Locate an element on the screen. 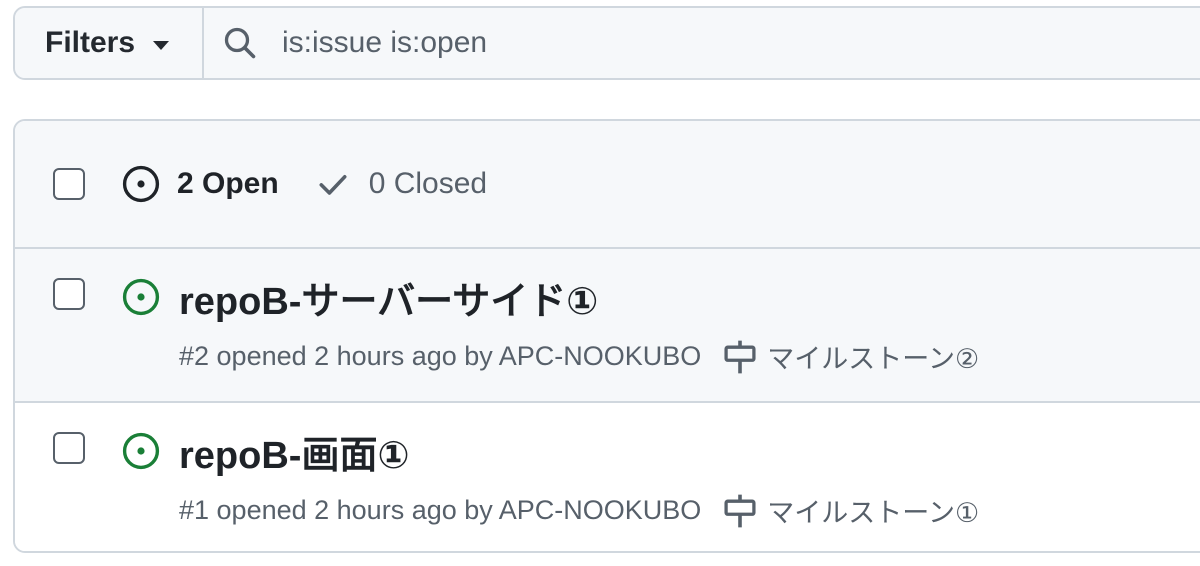 This screenshot has height=566, width=1200. open-count-label: 2 Open is located at coordinates (228, 183).